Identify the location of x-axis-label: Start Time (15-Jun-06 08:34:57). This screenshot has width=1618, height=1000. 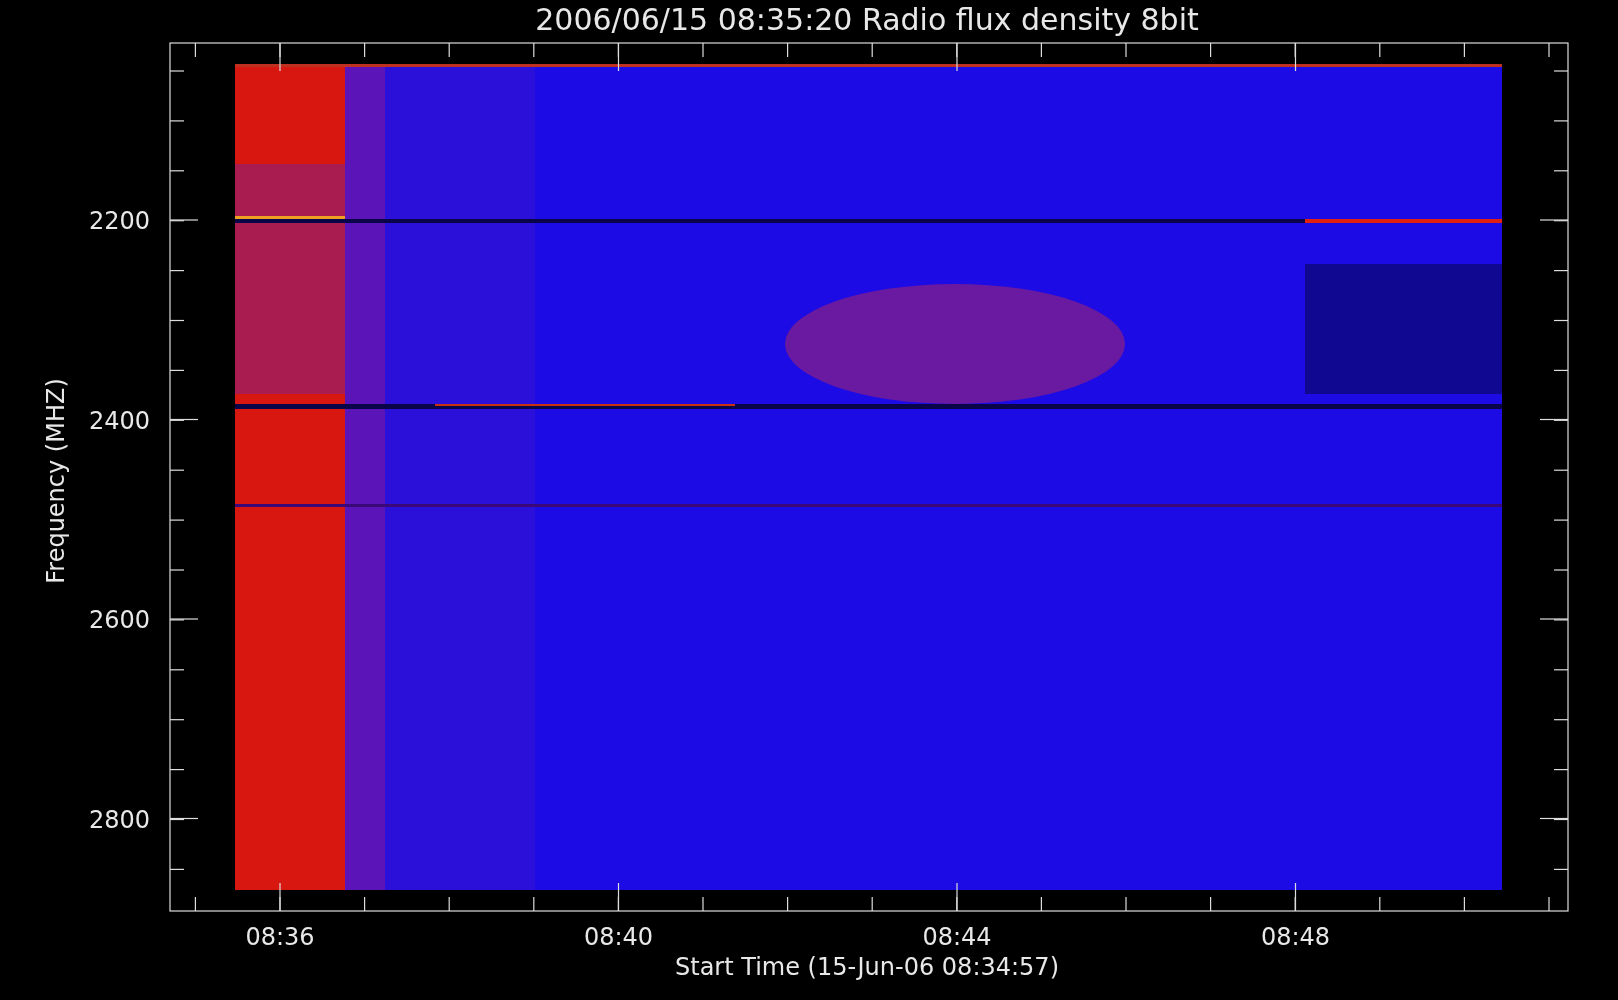
(867, 967).